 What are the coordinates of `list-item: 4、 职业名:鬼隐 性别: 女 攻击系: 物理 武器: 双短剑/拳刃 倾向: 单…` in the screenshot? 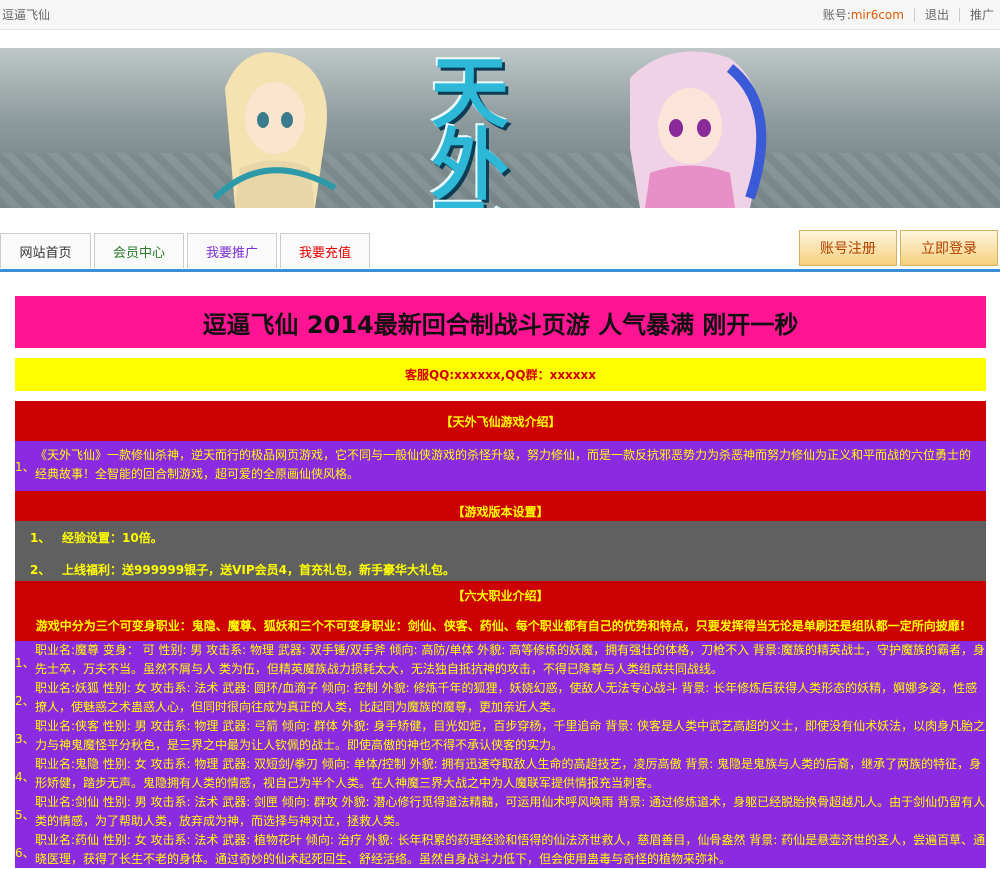 It's located at (500, 774).